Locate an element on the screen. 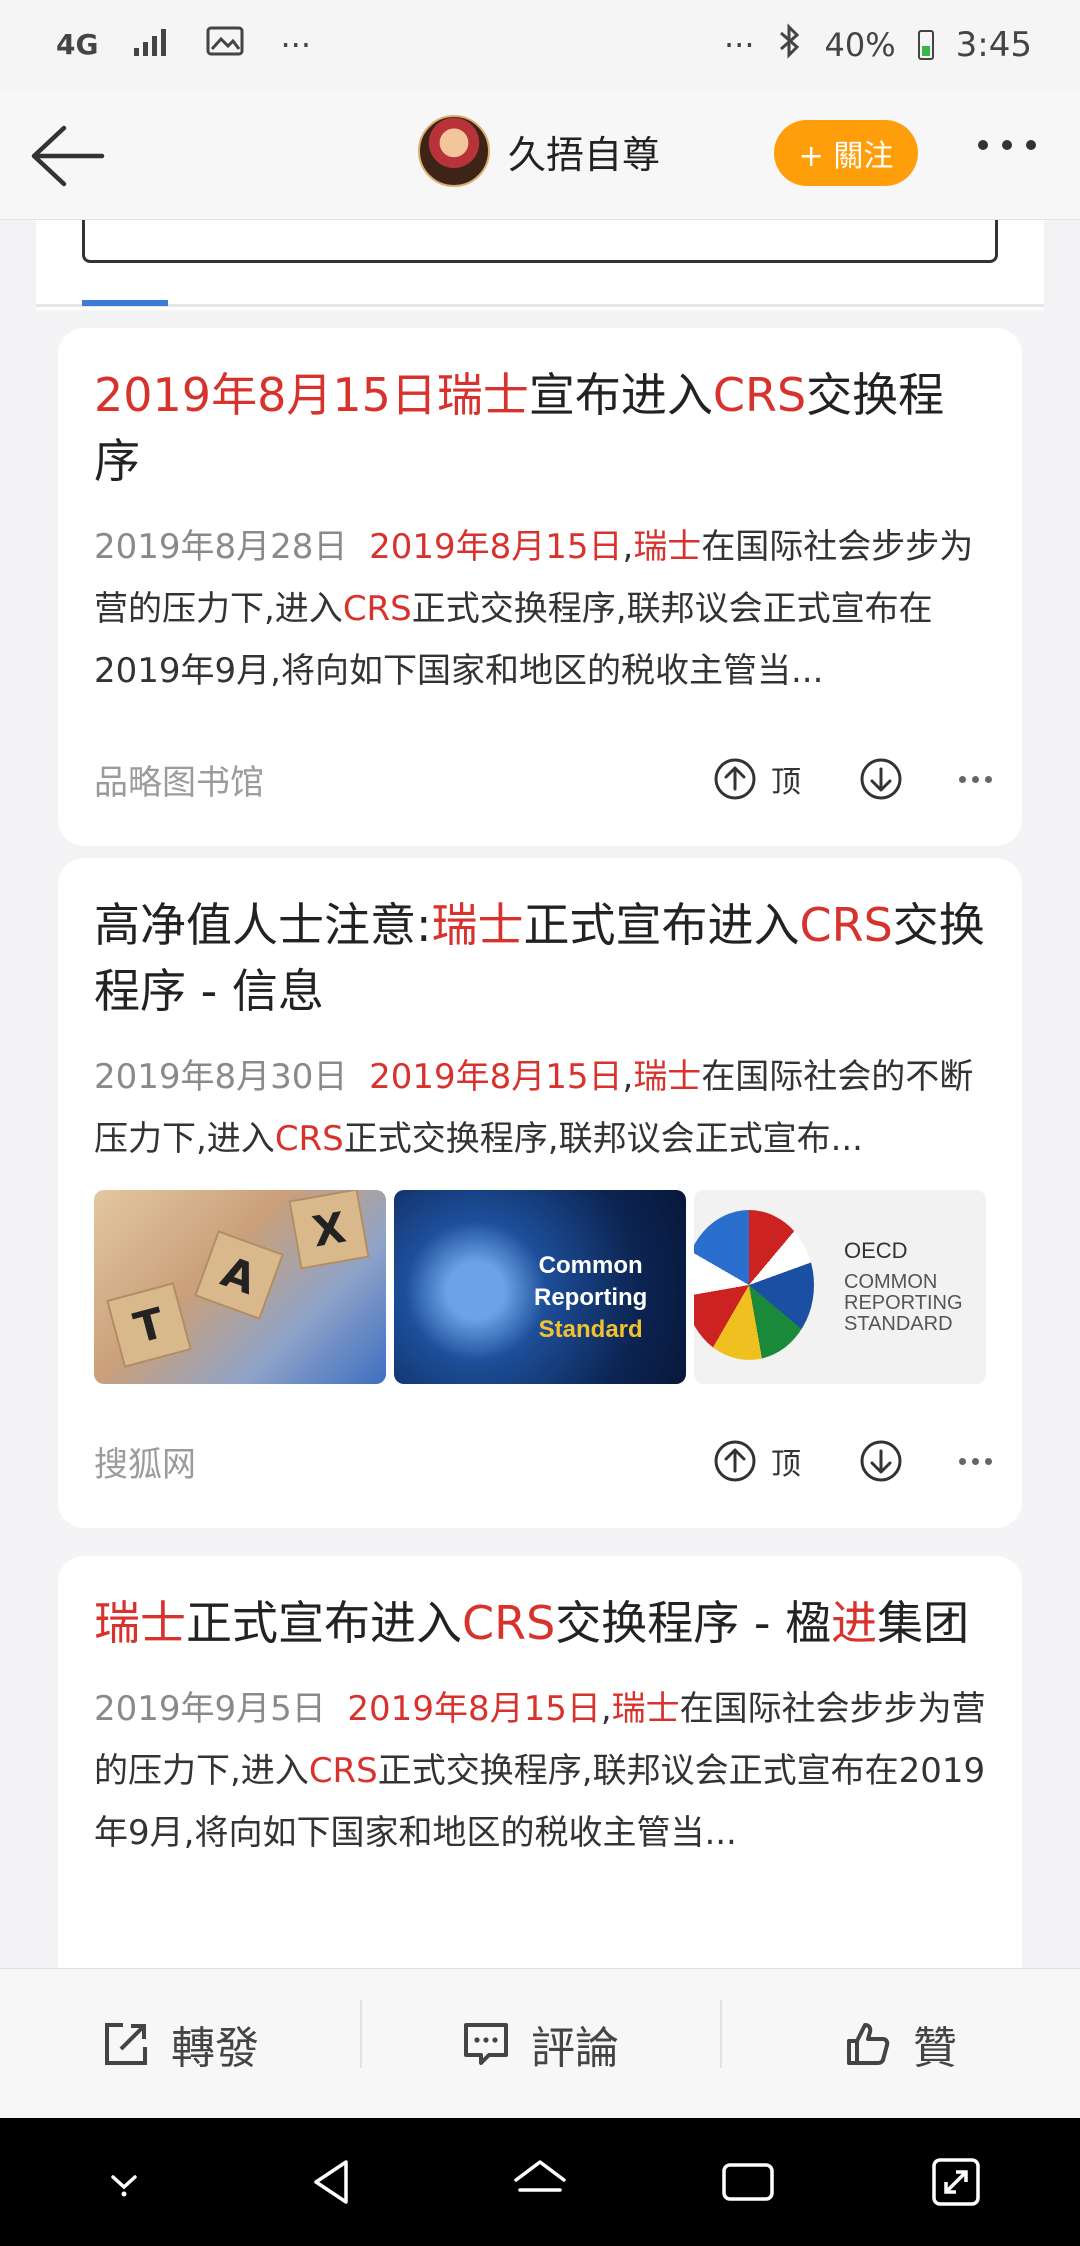  flag-globe-icon is located at coordinates (754, 1285).